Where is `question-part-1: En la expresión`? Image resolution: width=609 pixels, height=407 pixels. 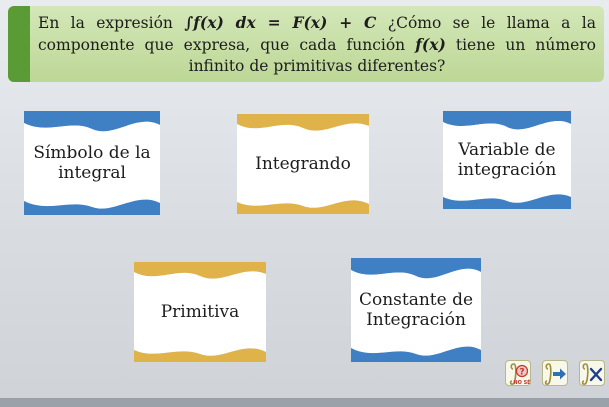
question-part-1: En la expresión is located at coordinates (111, 23).